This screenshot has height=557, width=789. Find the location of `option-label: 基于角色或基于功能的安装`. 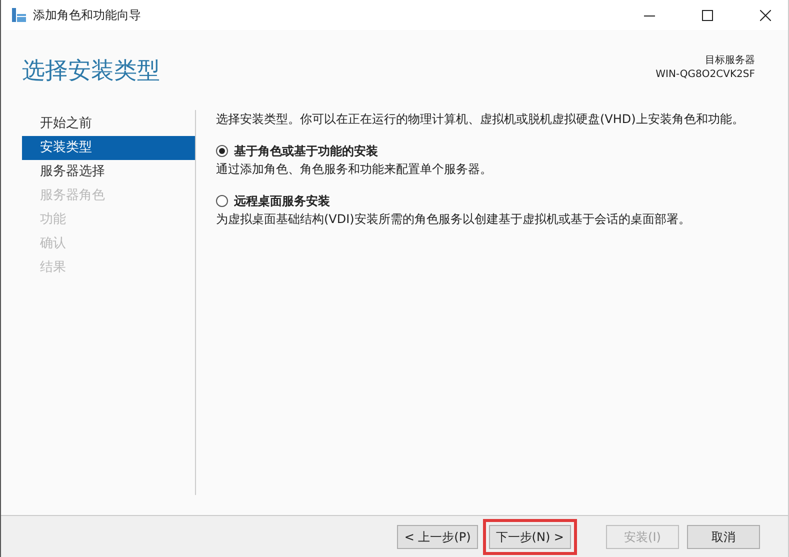

option-label: 基于角色或基于功能的安装 is located at coordinates (306, 151).